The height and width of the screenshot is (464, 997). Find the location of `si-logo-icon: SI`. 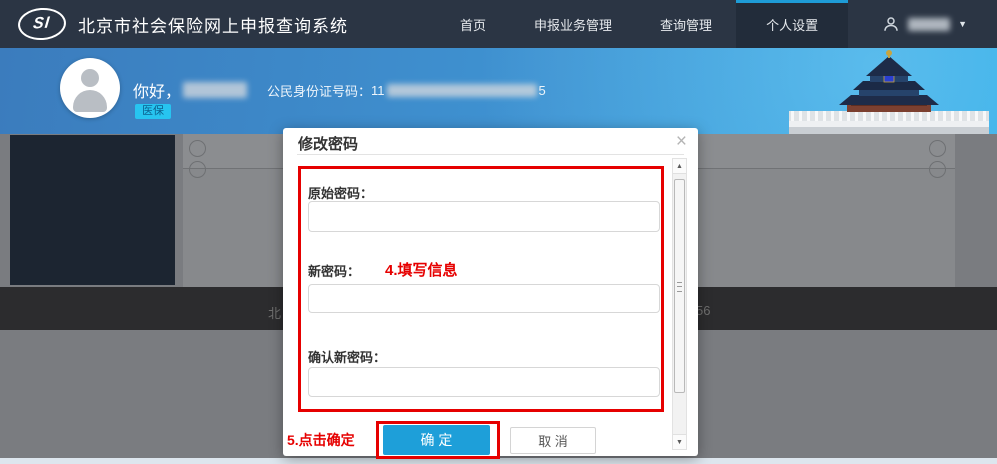

si-logo-icon: SI is located at coordinates (42, 24).